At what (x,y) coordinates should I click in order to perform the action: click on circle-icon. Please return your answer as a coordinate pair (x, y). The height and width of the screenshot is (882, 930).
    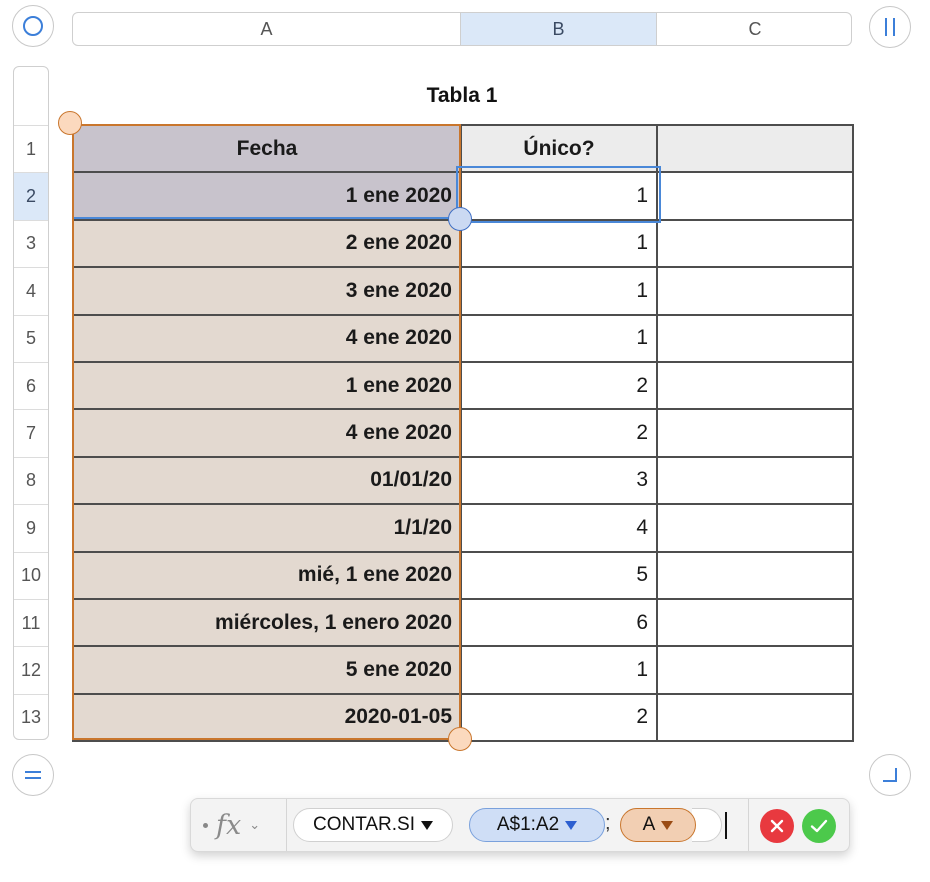
    Looking at the image, I should click on (33, 26).